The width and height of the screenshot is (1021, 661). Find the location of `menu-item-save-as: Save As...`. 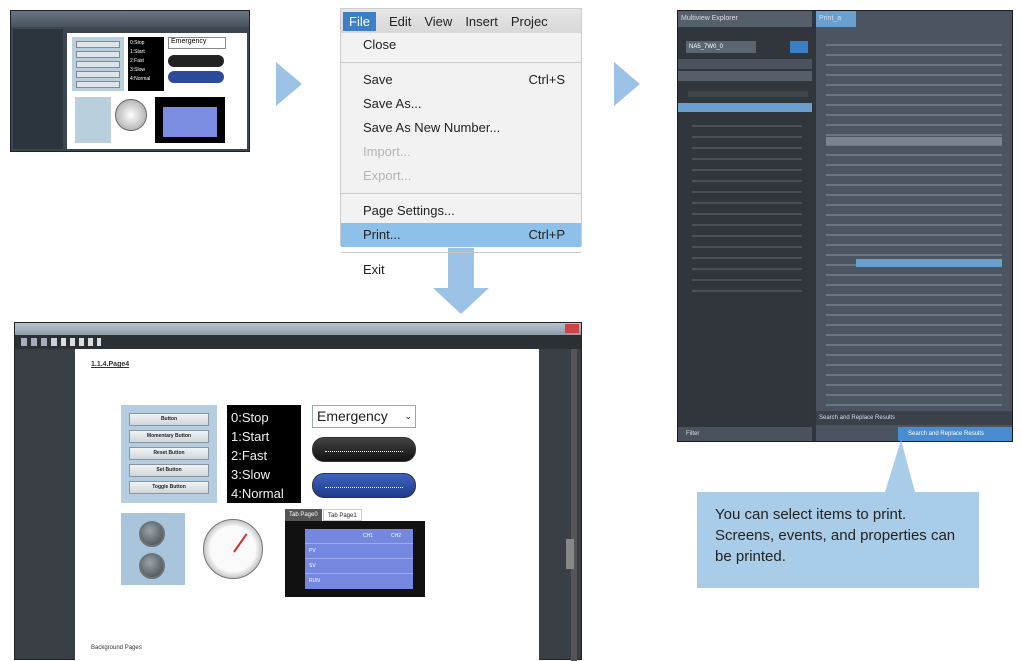

menu-item-save-as: Save As... is located at coordinates (461, 104).